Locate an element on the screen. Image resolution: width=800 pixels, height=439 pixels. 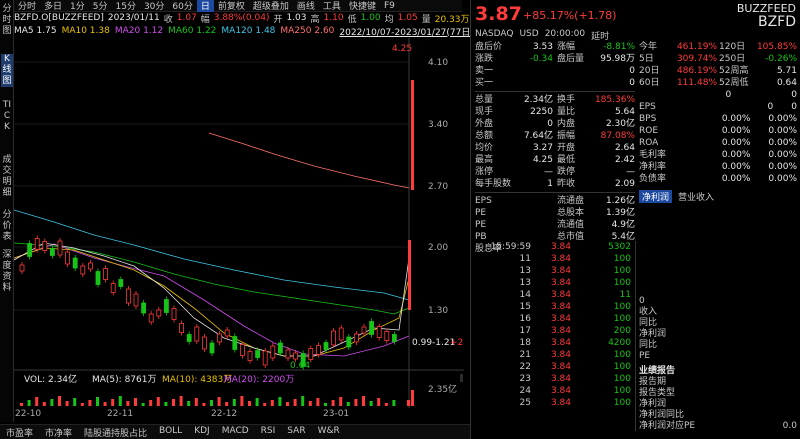
tab-pb: 市净率 is located at coordinates (58, 432).